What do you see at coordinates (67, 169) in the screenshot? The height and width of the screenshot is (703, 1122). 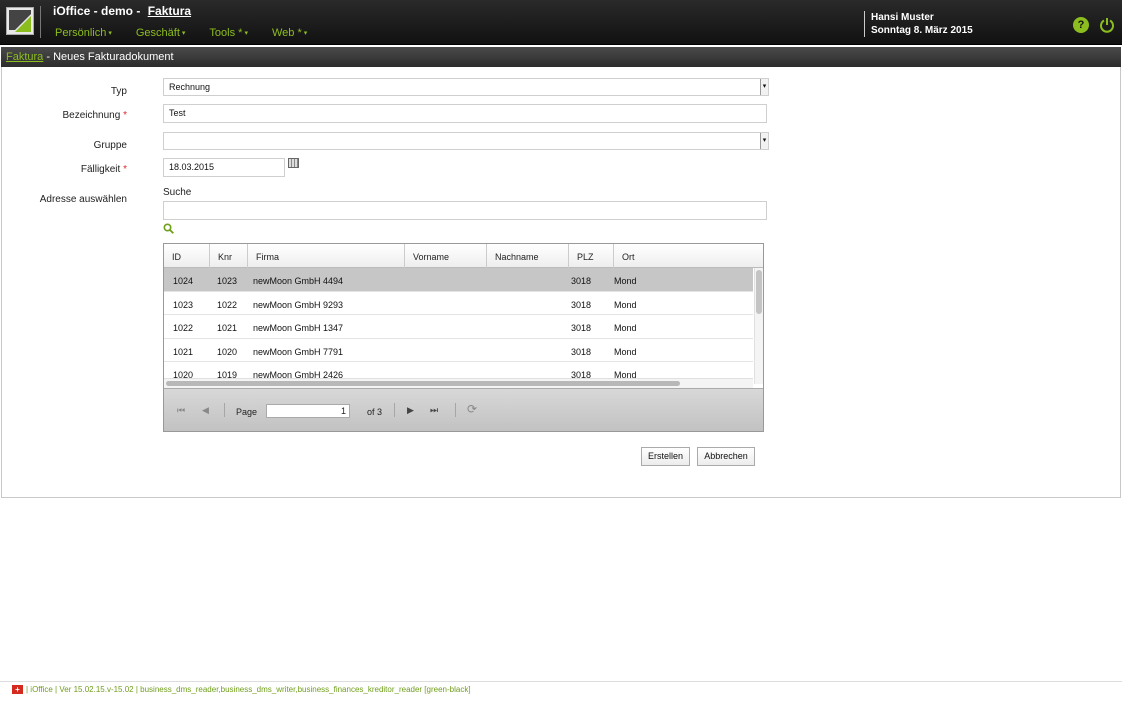 I see `faelligkeit-label: Fälligkeit *` at bounding box center [67, 169].